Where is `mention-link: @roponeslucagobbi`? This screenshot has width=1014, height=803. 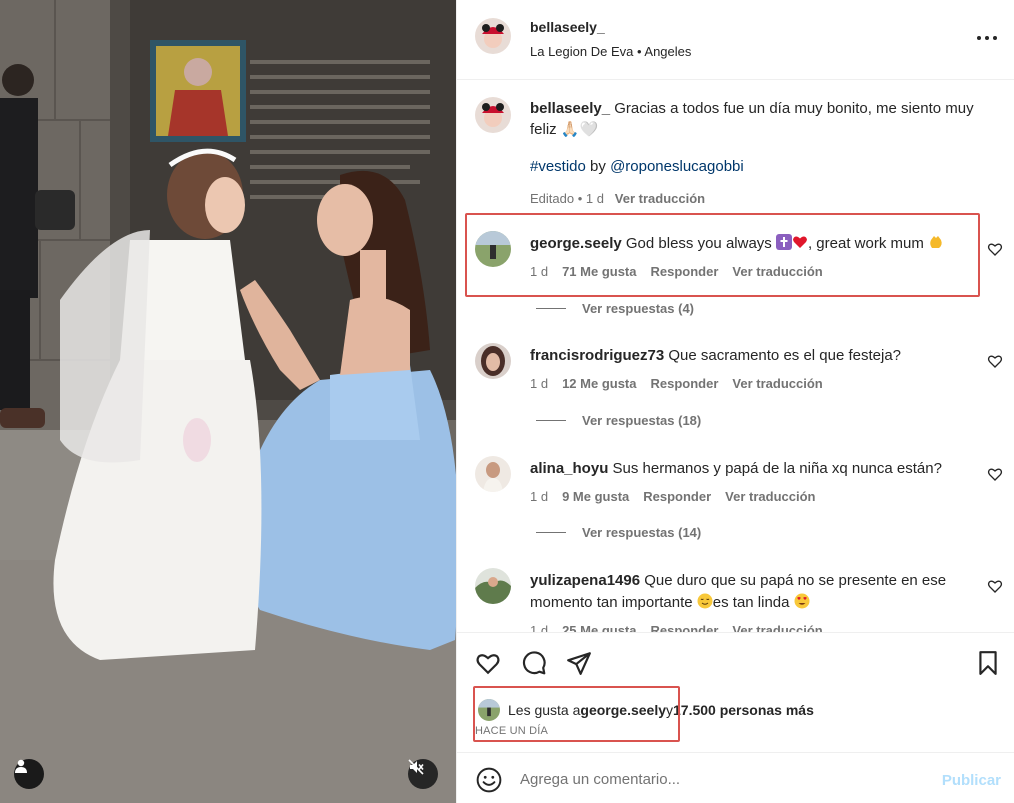
mention-link: @roponeslucagobbi is located at coordinates (677, 166).